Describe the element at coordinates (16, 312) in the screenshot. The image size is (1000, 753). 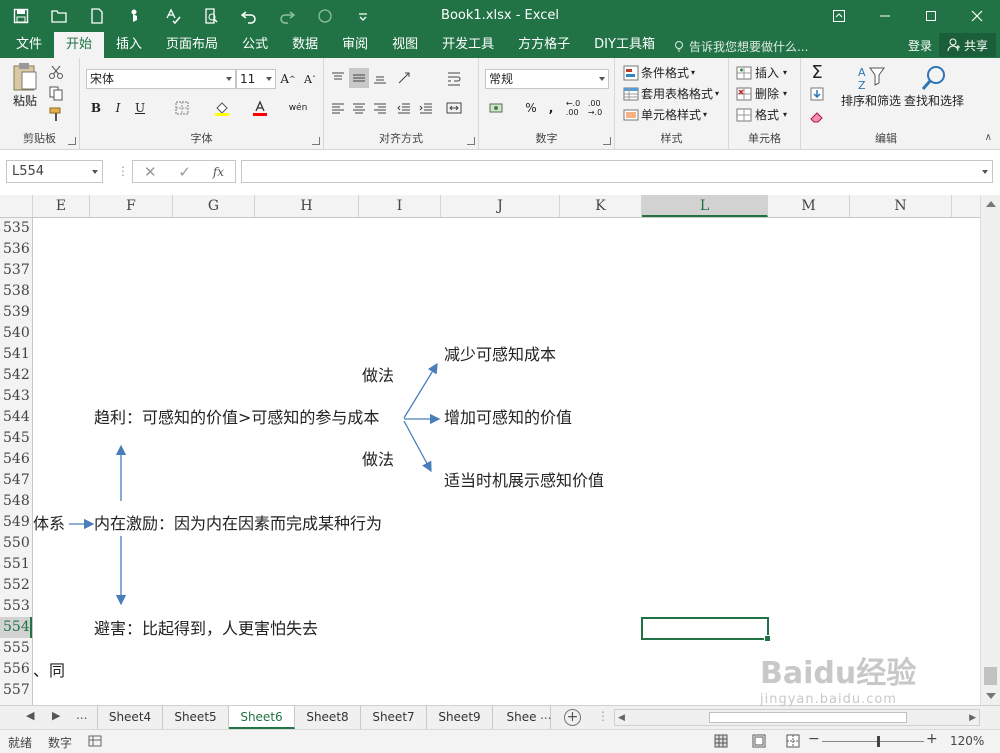
I see `row-header-539: 539` at that location.